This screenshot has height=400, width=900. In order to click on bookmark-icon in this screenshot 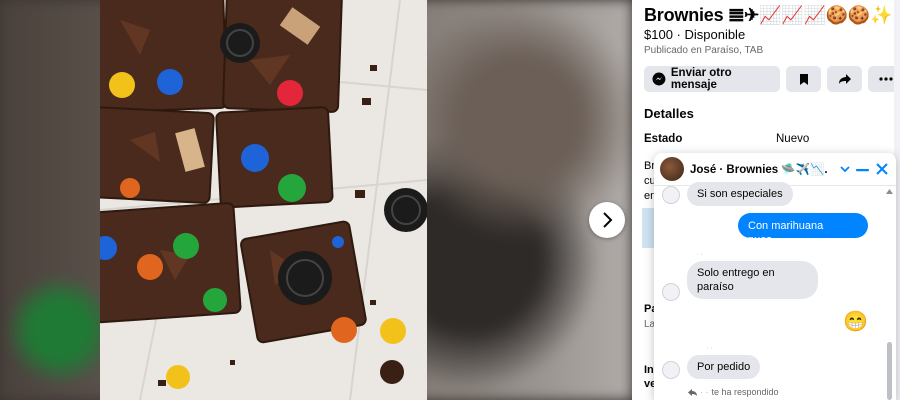, I will do `click(803, 79)`.